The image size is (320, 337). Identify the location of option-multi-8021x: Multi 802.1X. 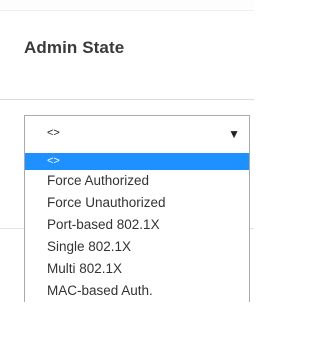
(137, 269).